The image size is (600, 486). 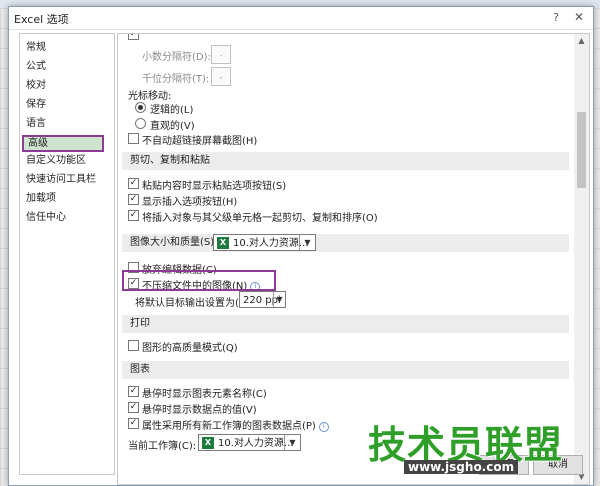 What do you see at coordinates (36, 48) in the screenshot?
I see `sidebar-item-general: 常规` at bounding box center [36, 48].